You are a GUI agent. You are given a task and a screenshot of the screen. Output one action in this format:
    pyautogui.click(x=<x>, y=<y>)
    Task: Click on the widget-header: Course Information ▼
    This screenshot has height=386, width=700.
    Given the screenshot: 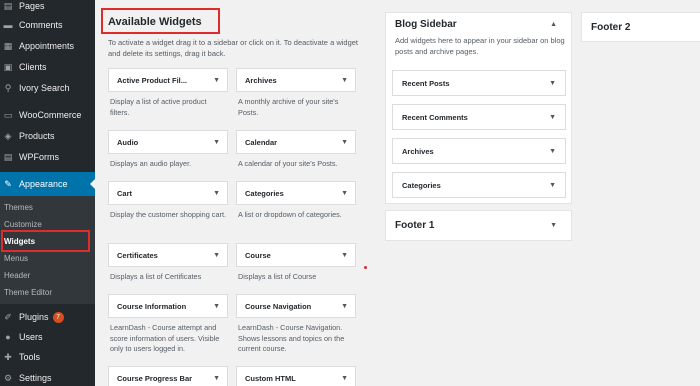 What is the action you would take?
    pyautogui.click(x=168, y=306)
    